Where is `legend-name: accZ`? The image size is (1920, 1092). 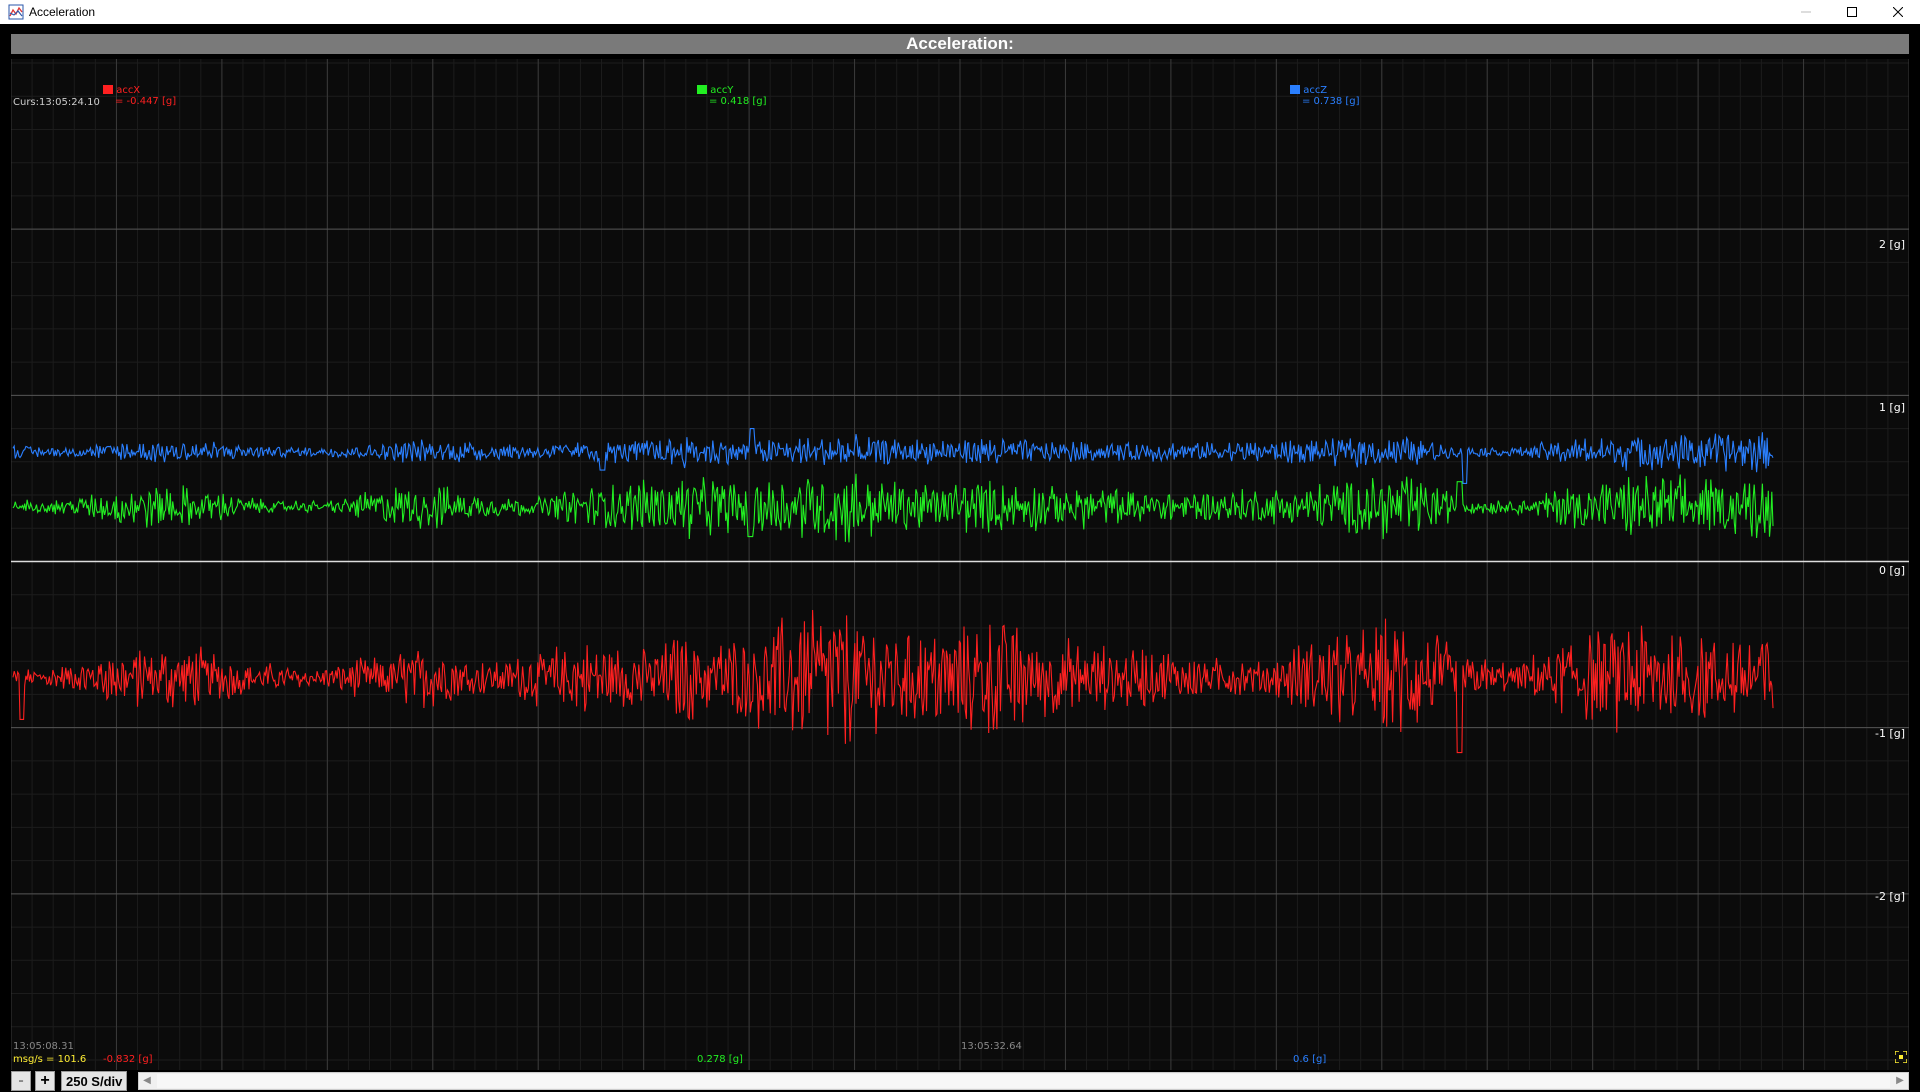
legend-name: accZ is located at coordinates (1315, 90).